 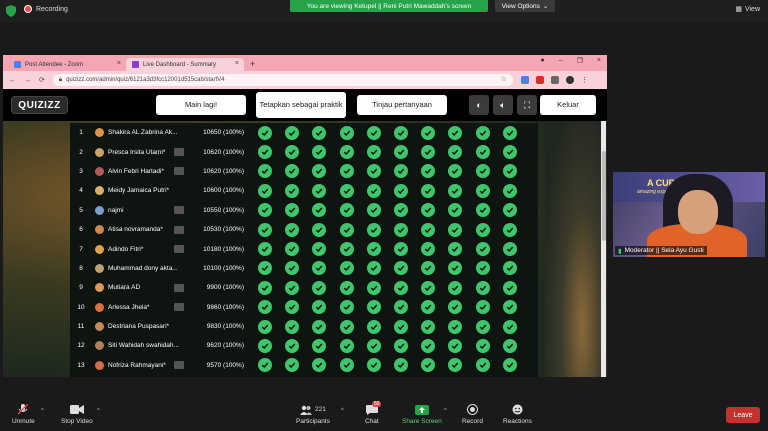 What do you see at coordinates (568, 105) in the screenshot?
I see `exit-button: Keluar` at bounding box center [568, 105].